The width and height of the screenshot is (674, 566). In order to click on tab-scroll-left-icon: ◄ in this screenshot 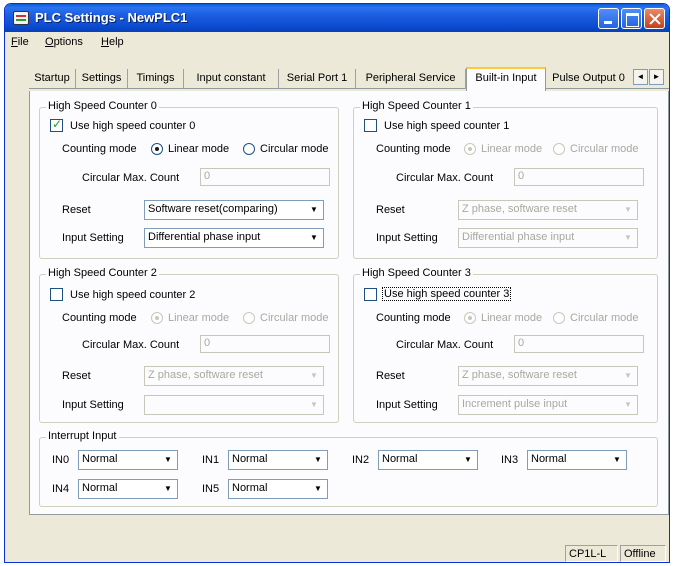, I will do `click(640, 77)`.